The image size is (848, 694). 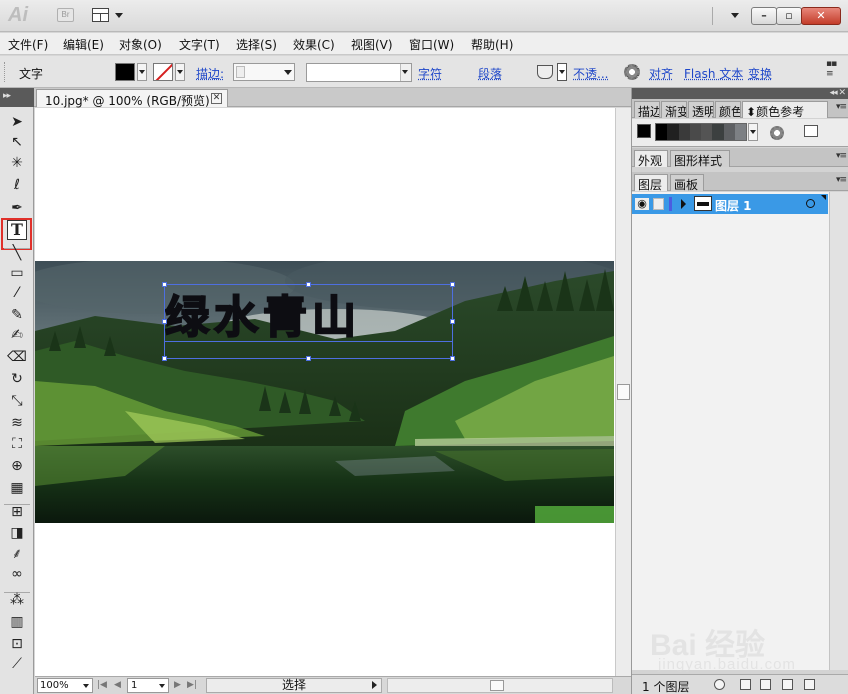 What do you see at coordinates (117, 685) in the screenshot?
I see `previous-artboard-icon: ◀` at bounding box center [117, 685].